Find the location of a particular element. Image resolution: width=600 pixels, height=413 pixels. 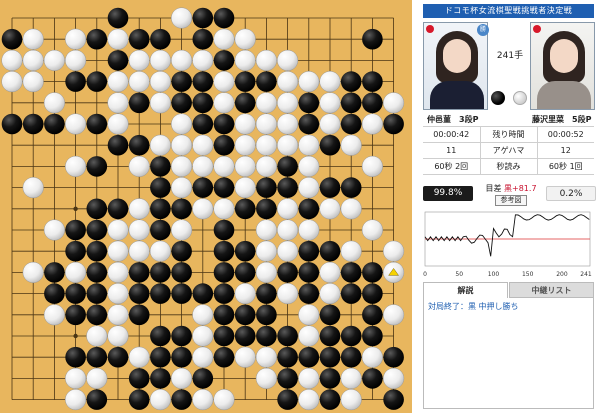

black-win-rate: 99.8% is located at coordinates (448, 193).